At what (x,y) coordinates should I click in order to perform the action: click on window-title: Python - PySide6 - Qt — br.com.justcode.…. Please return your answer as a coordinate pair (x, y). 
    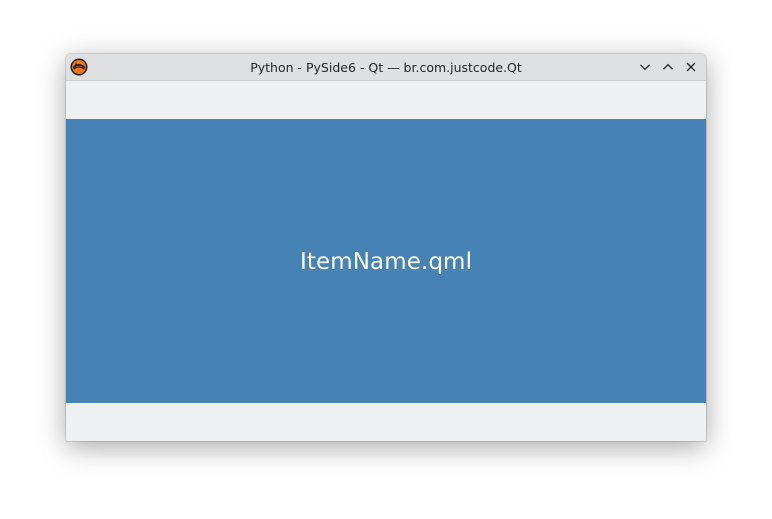
    Looking at the image, I should click on (386, 67).